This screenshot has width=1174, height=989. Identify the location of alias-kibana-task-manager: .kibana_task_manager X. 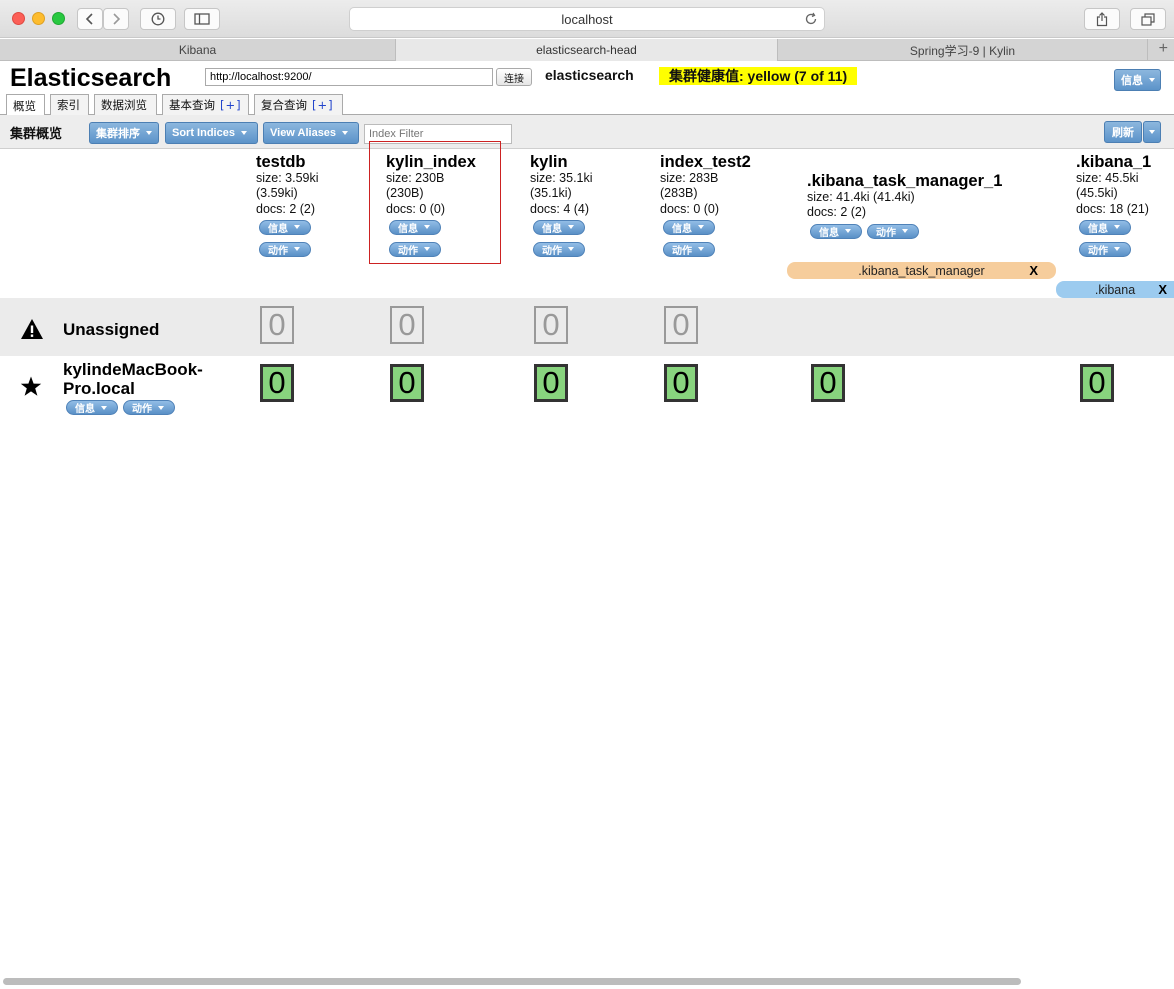
(921, 270).